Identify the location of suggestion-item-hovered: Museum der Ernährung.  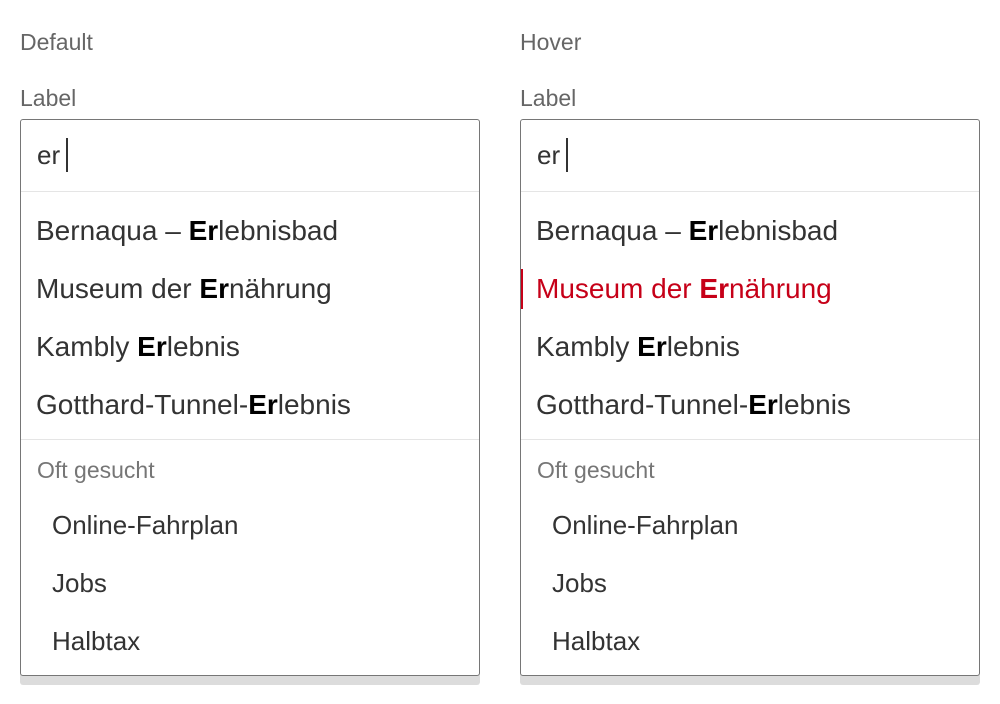
(750, 289).